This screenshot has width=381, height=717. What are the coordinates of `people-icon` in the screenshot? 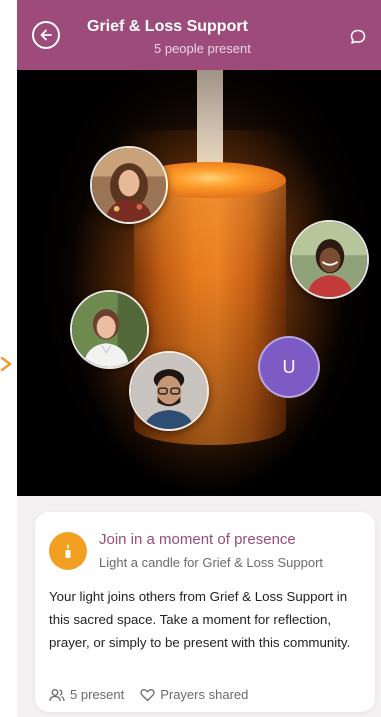 It's located at (57, 694).